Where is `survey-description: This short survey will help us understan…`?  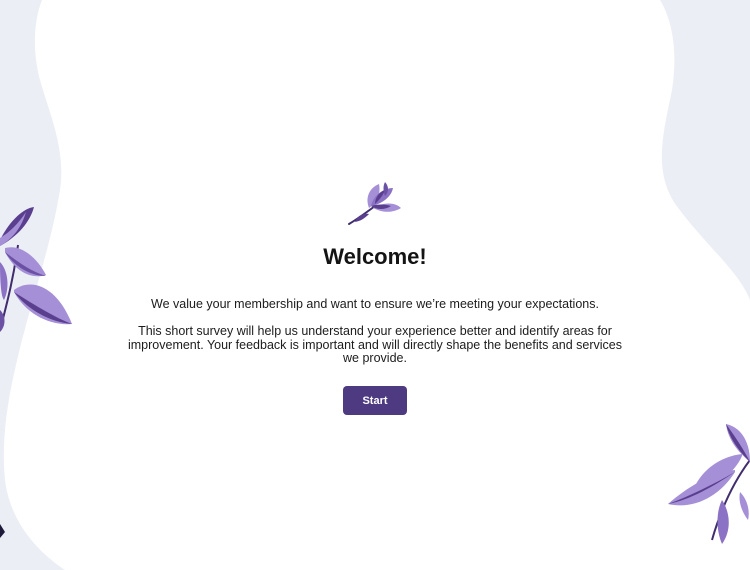
survey-description: This short survey will help us understan… is located at coordinates (374, 344).